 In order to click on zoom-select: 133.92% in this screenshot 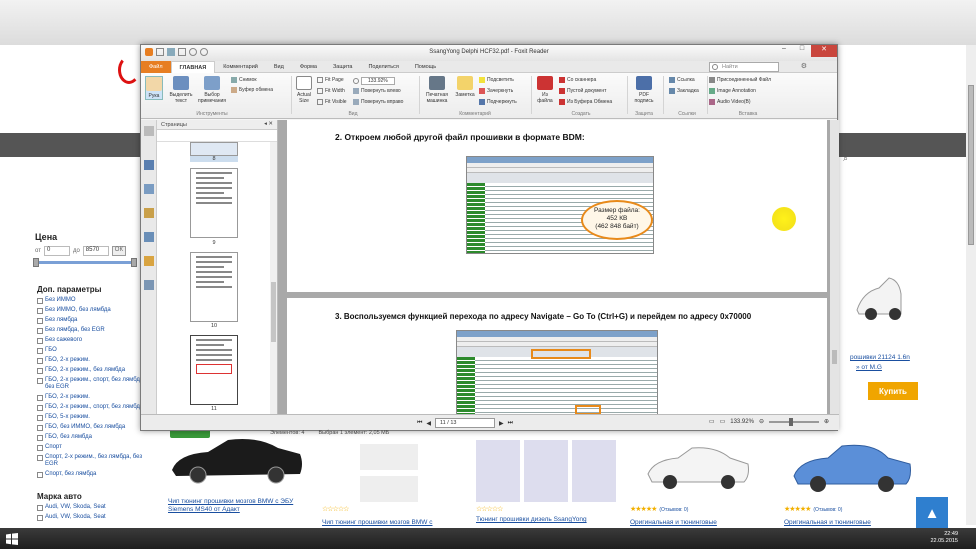, I will do `click(374, 81)`.